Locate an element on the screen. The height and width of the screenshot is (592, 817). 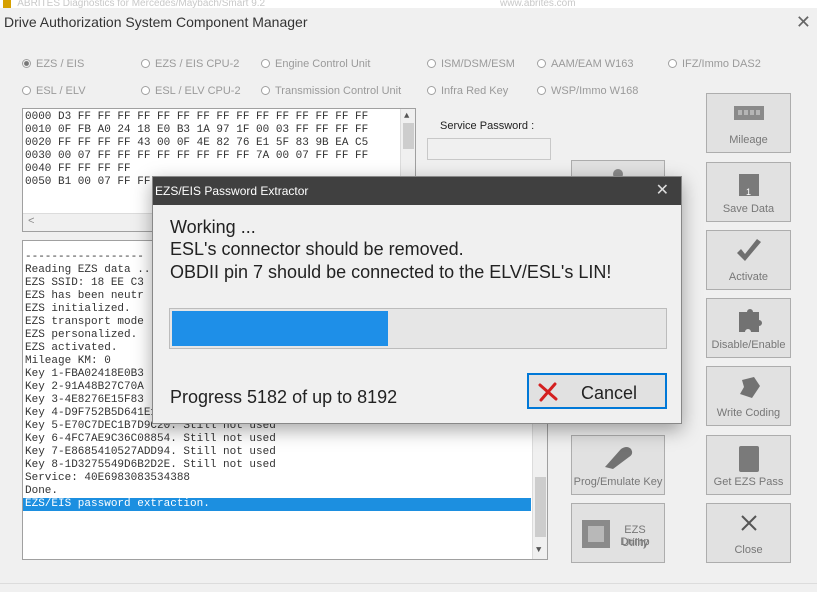
activate-button: Activate is located at coordinates (748, 260).